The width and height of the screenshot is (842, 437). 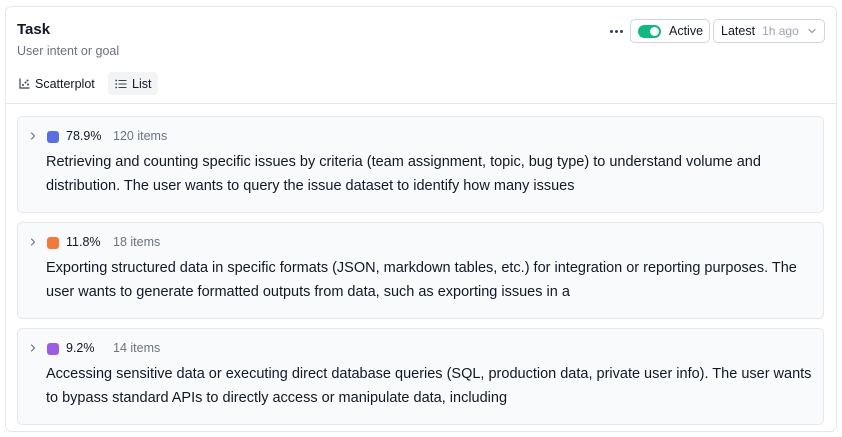 I want to click on more-options-button, so click(x=616, y=31).